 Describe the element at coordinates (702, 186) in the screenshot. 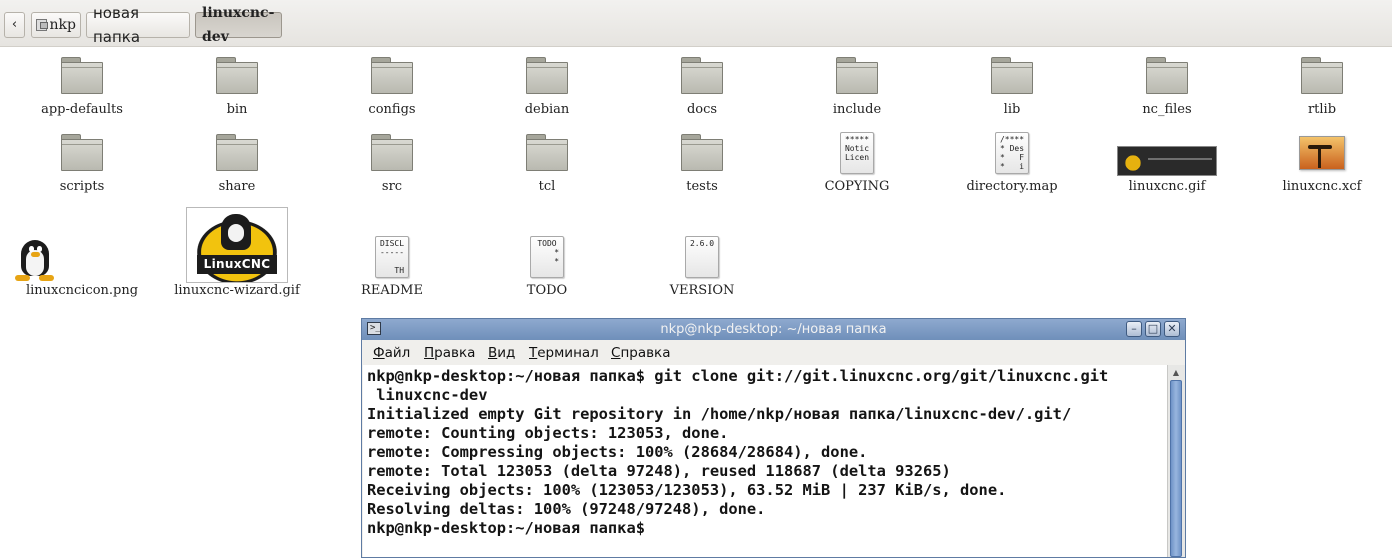

I see `file-name-label: tests` at that location.